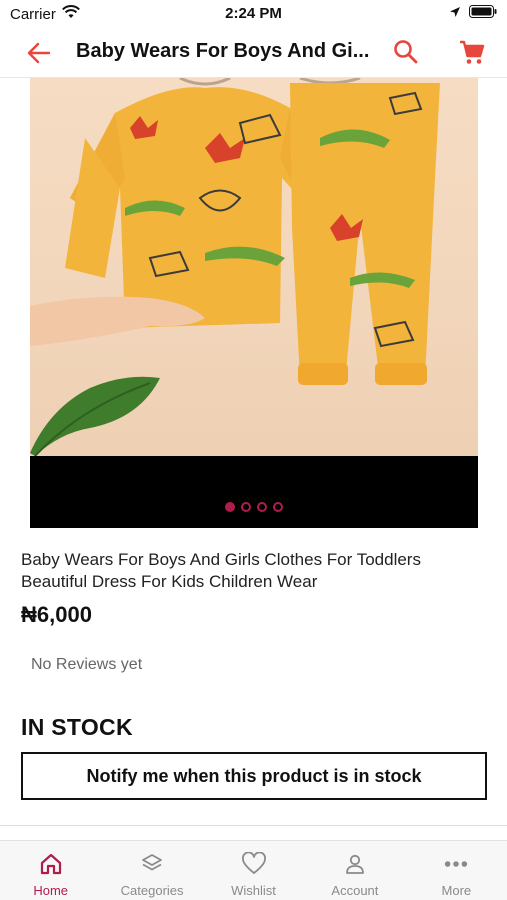  I want to click on search-icon, so click(406, 52).